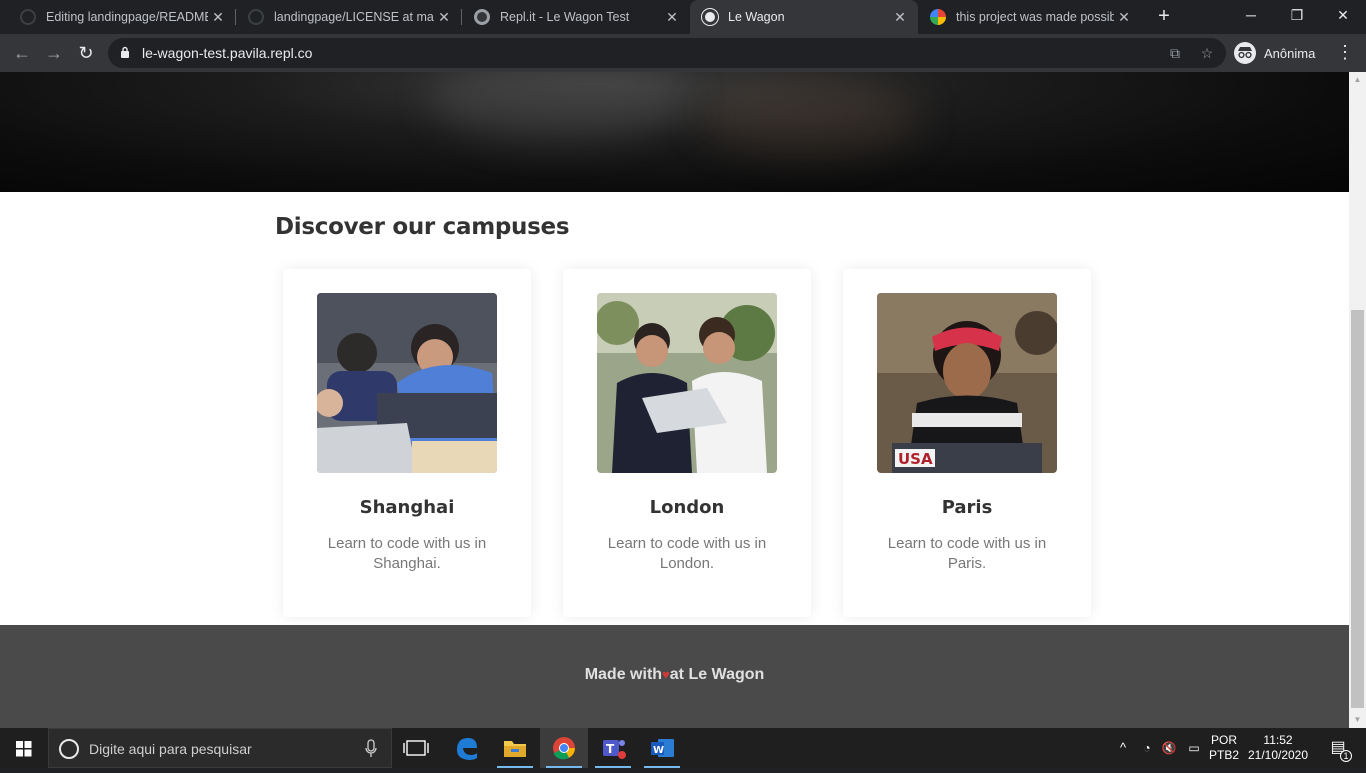  Describe the element at coordinates (422, 227) in the screenshot. I see `section-title: Discover our campuses` at that location.